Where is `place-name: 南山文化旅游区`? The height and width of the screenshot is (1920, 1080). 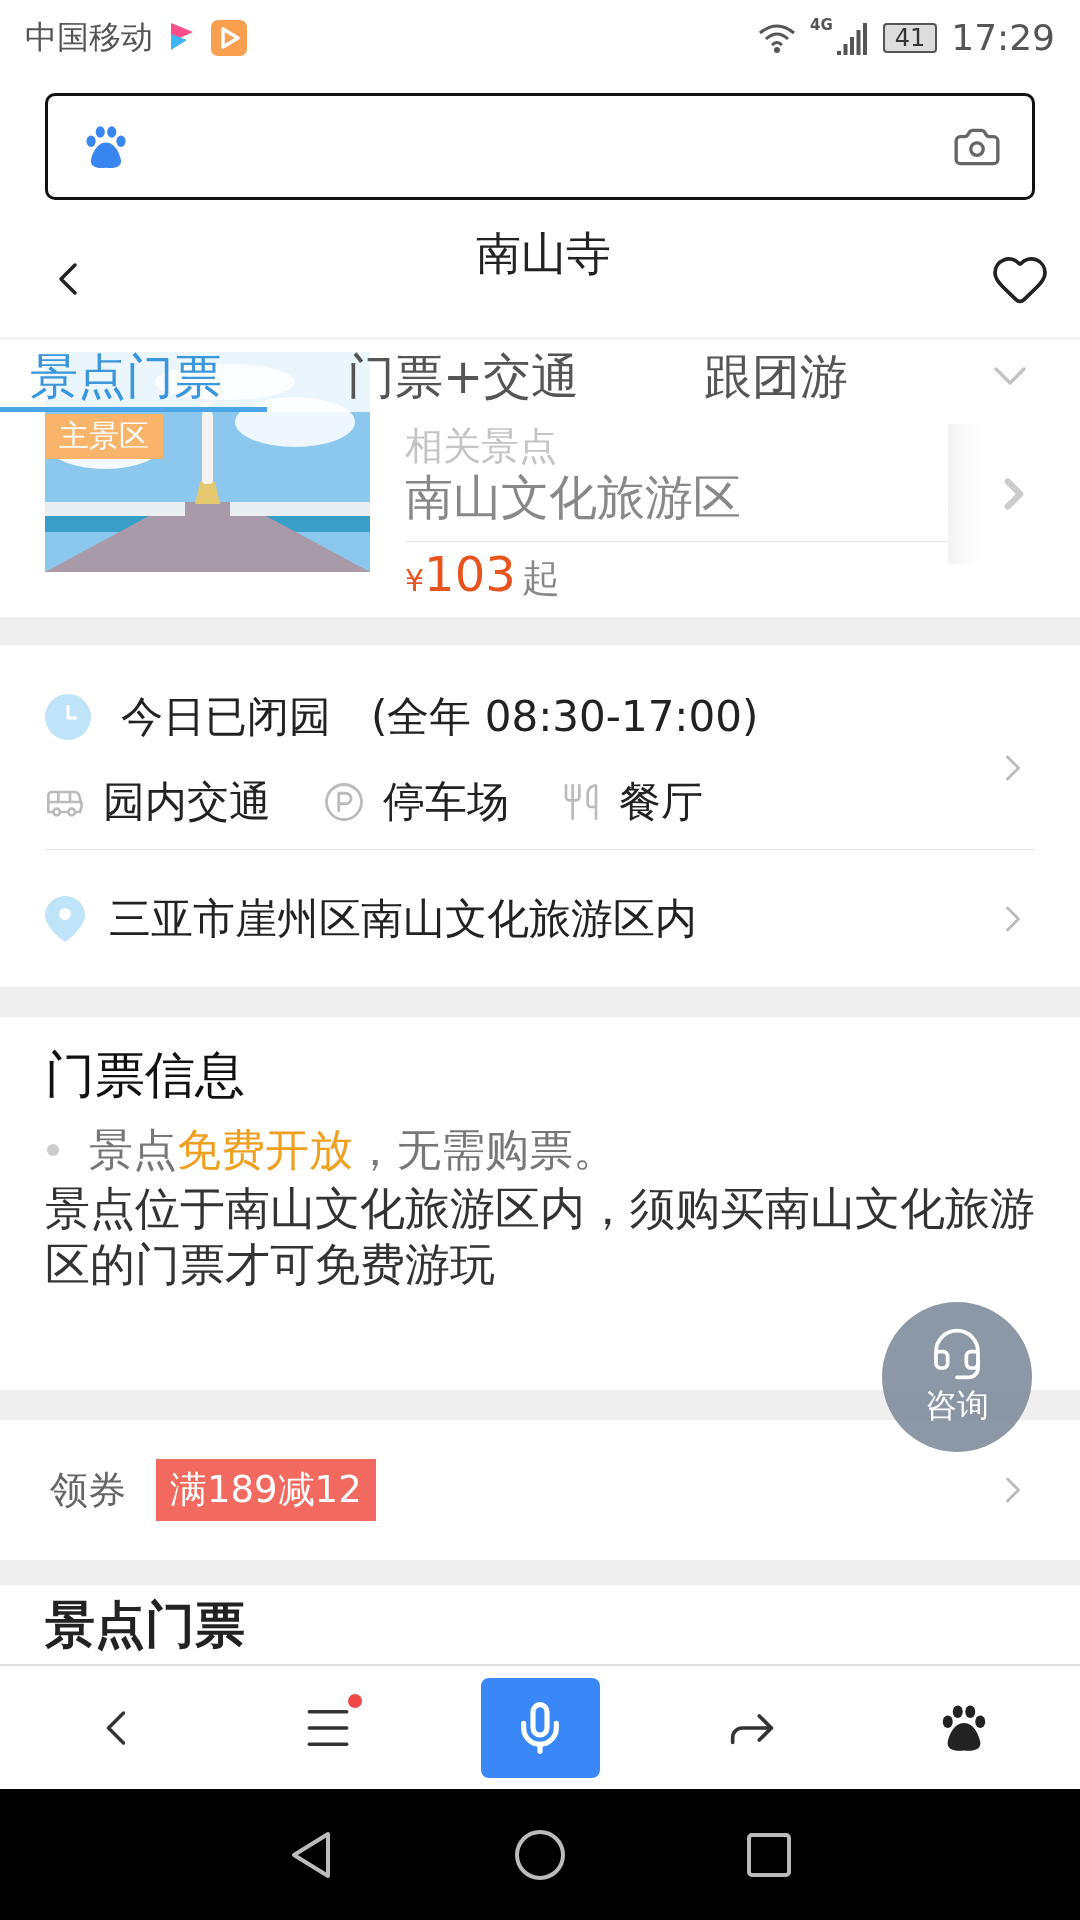
place-name: 南山文化旅游区 is located at coordinates (573, 497).